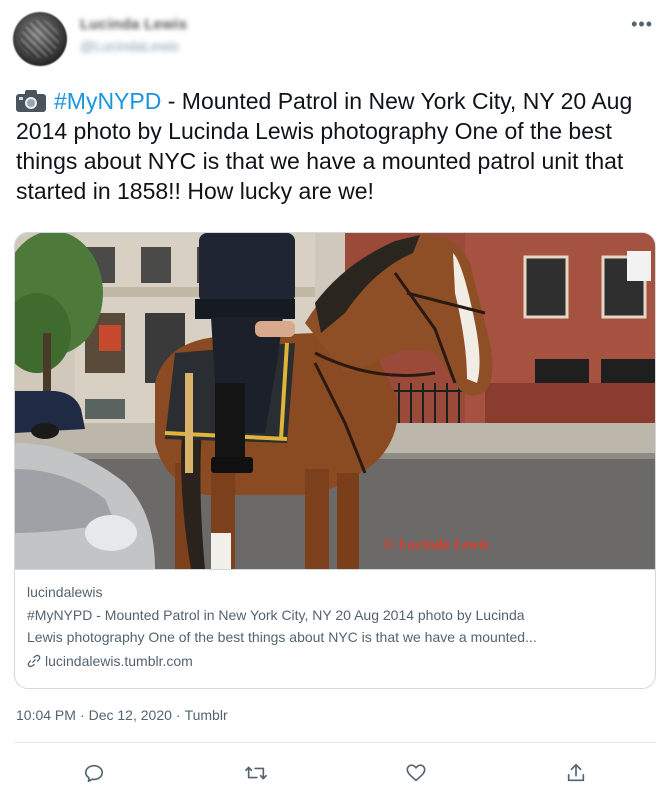 The image size is (669, 800). I want to click on more-options-button: •••, so click(642, 24).